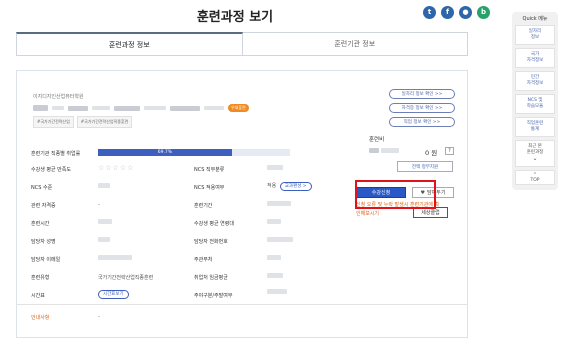 The image size is (573, 346). I want to click on related-info-buttons: 일자리 정보 확인 >> 자격증 정보 확인 >> 직업 정보 확인 >>, so click(422, 108).